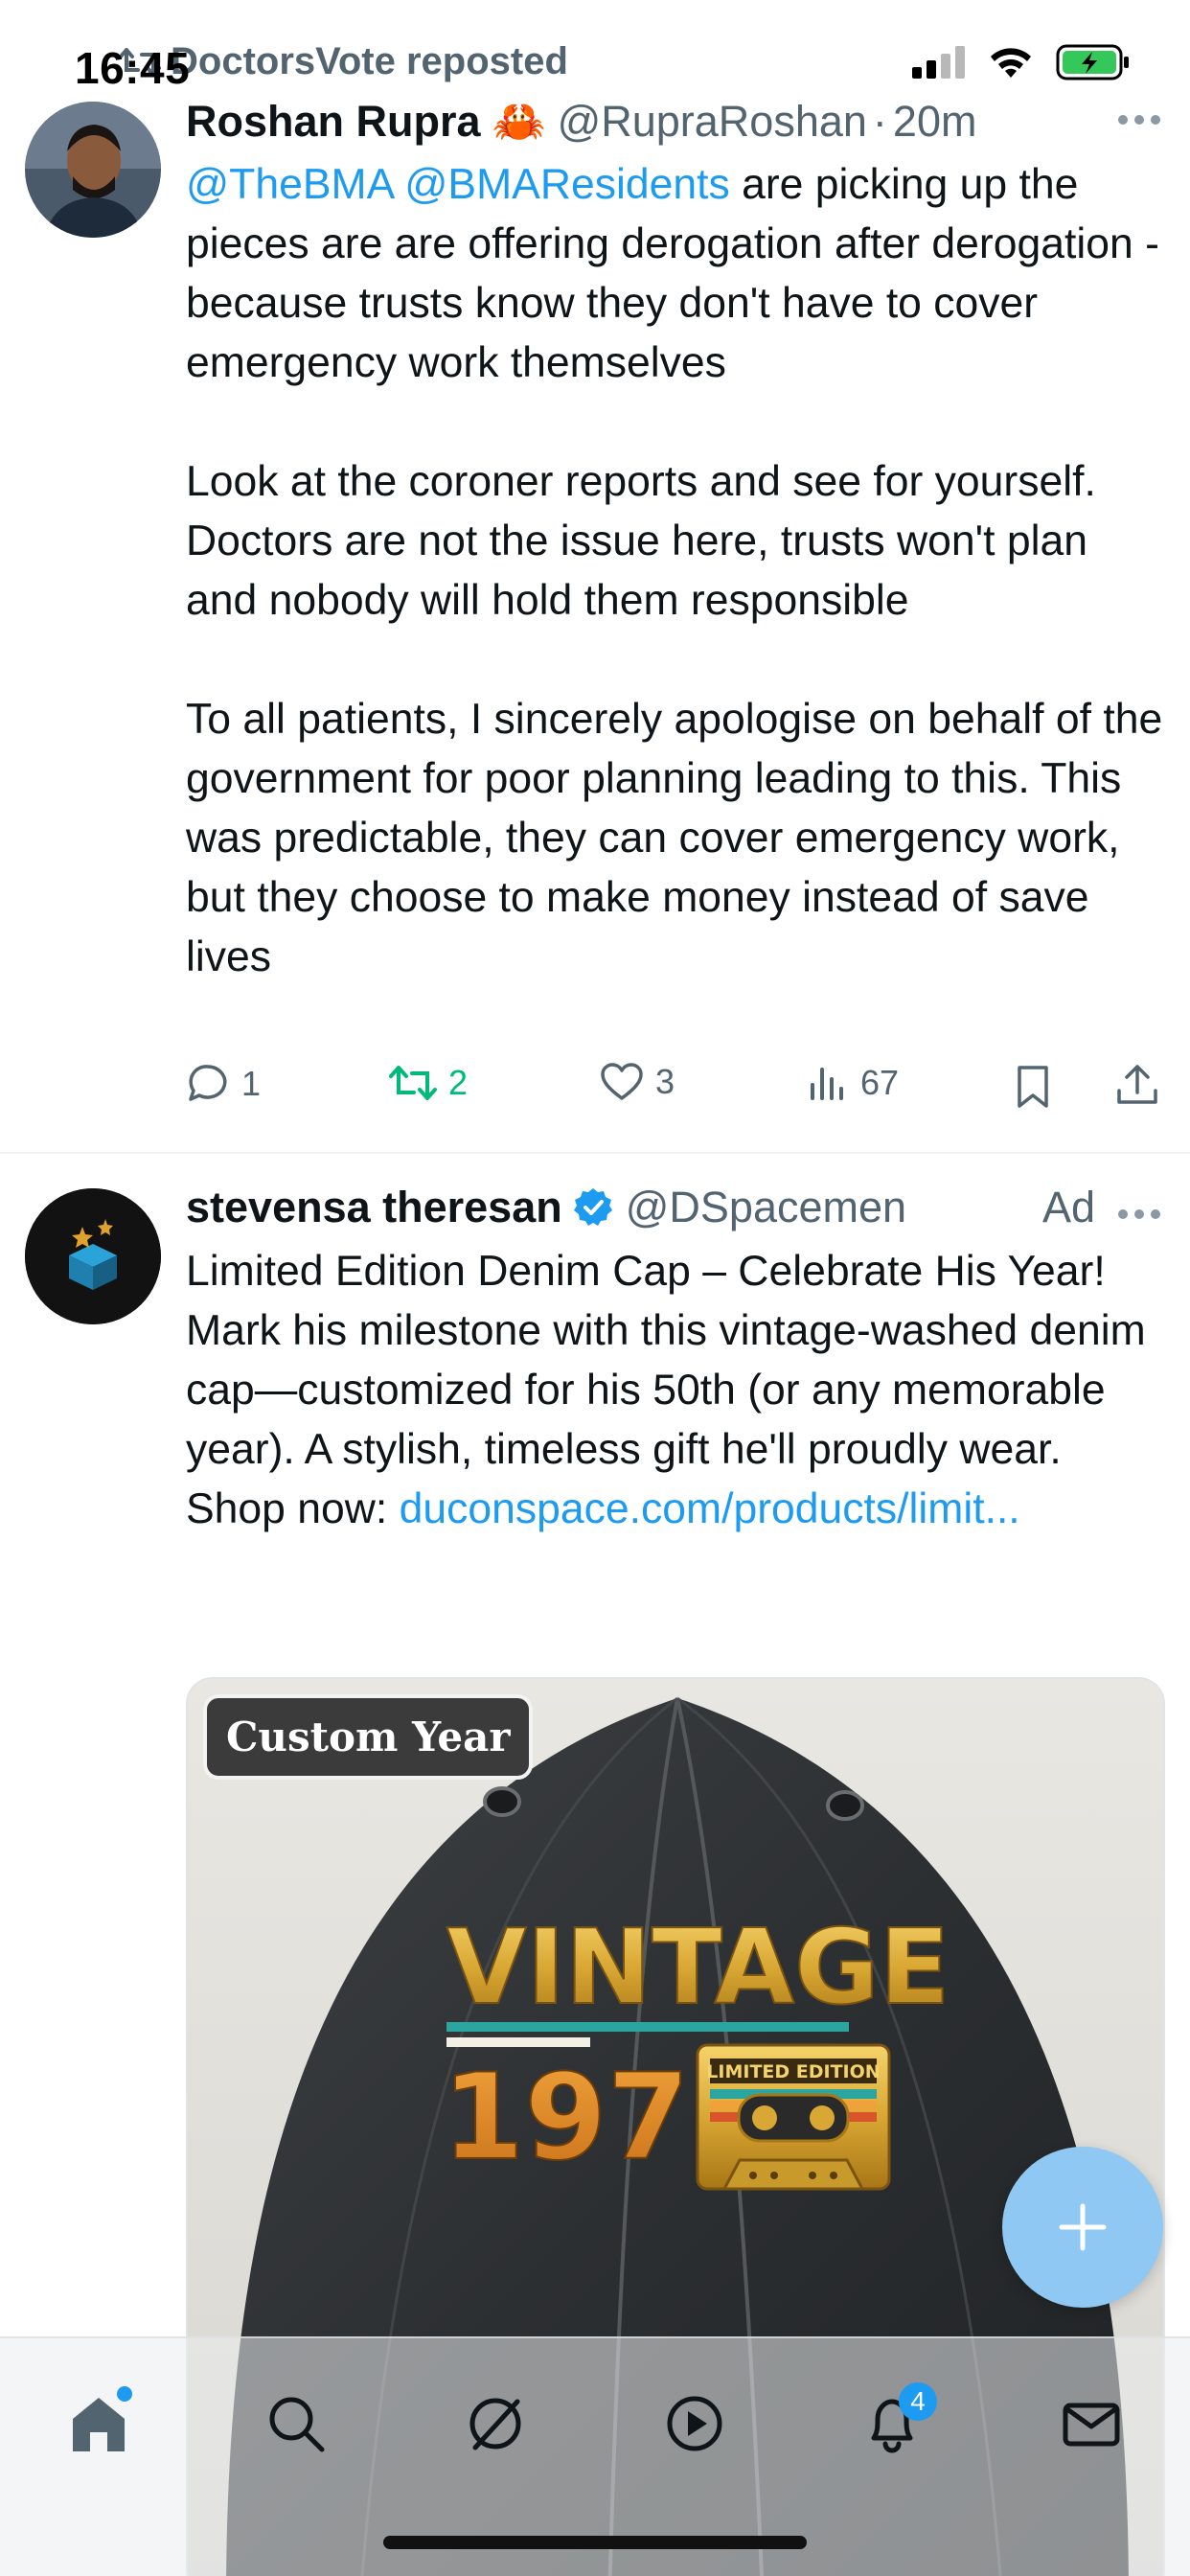 The width and height of the screenshot is (1190, 2576). Describe the element at coordinates (413, 1083) in the screenshot. I see `repost-icon` at that location.